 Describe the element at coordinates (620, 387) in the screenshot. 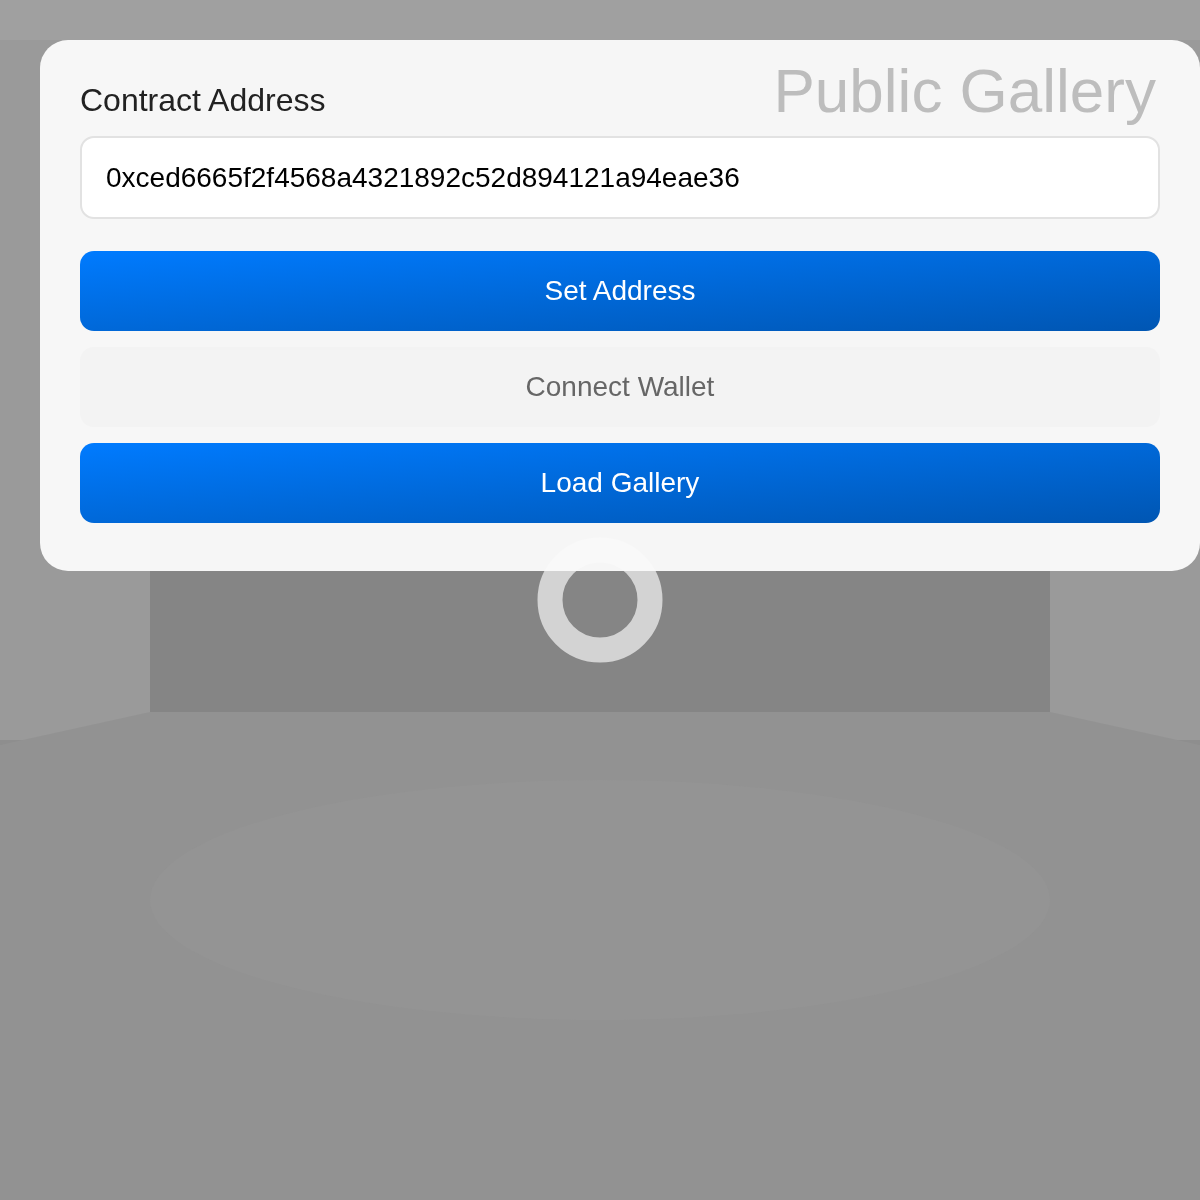

I see `secondary-button: Connect Wallet` at that location.